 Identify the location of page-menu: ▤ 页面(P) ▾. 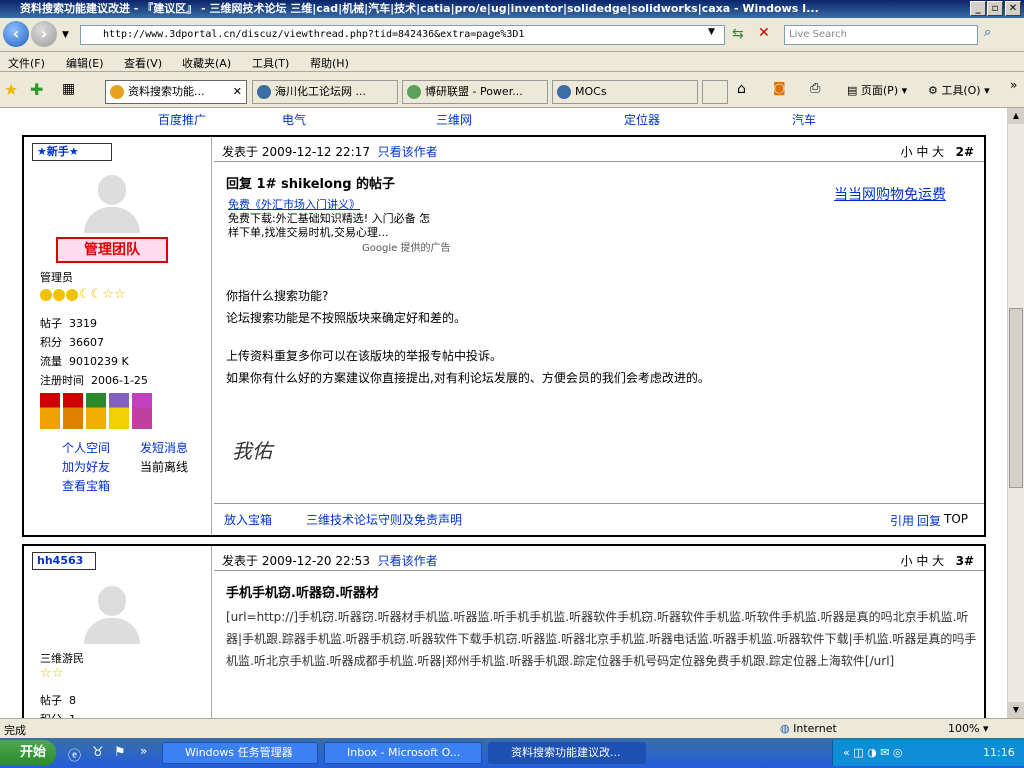
(877, 90).